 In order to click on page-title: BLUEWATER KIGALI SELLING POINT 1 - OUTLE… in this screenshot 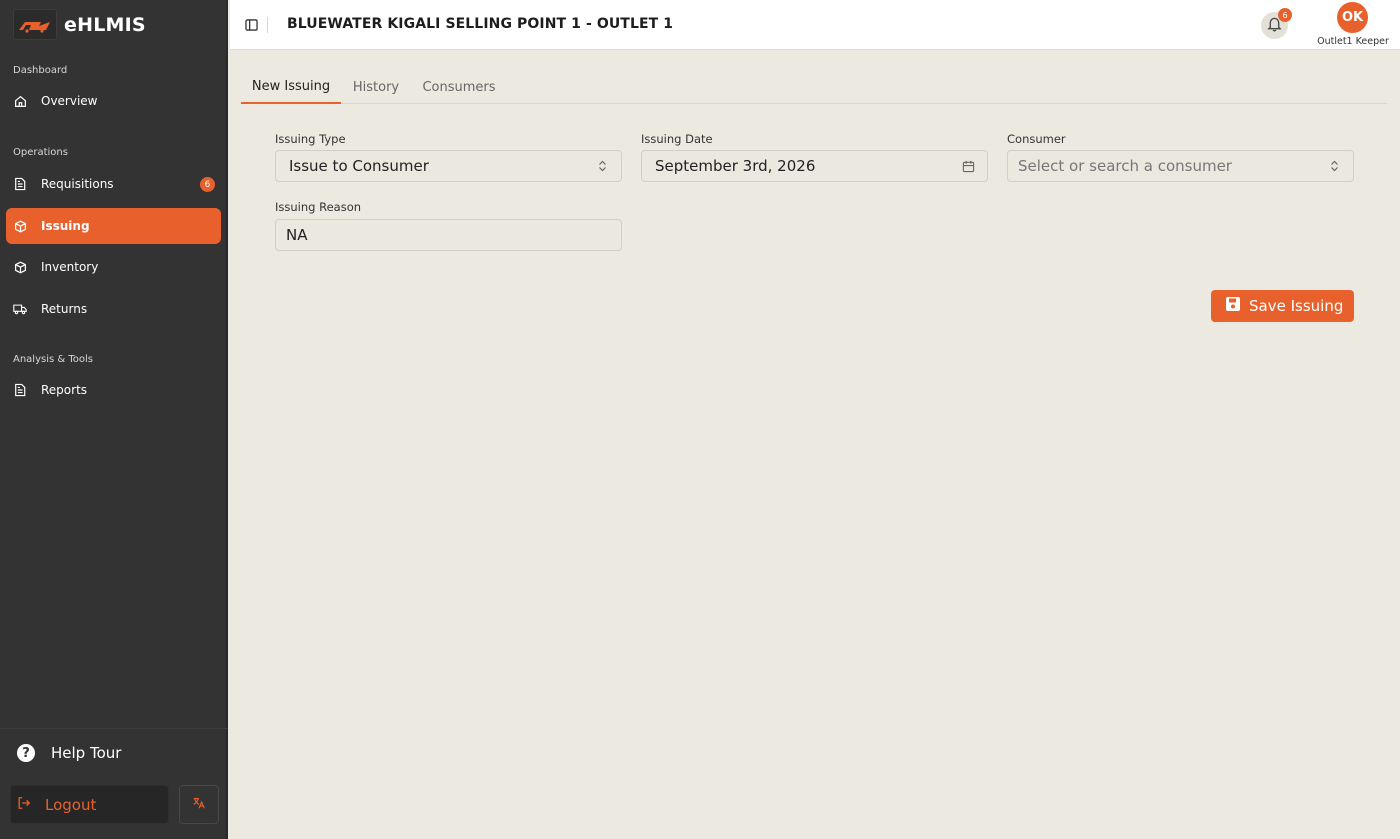, I will do `click(480, 24)`.